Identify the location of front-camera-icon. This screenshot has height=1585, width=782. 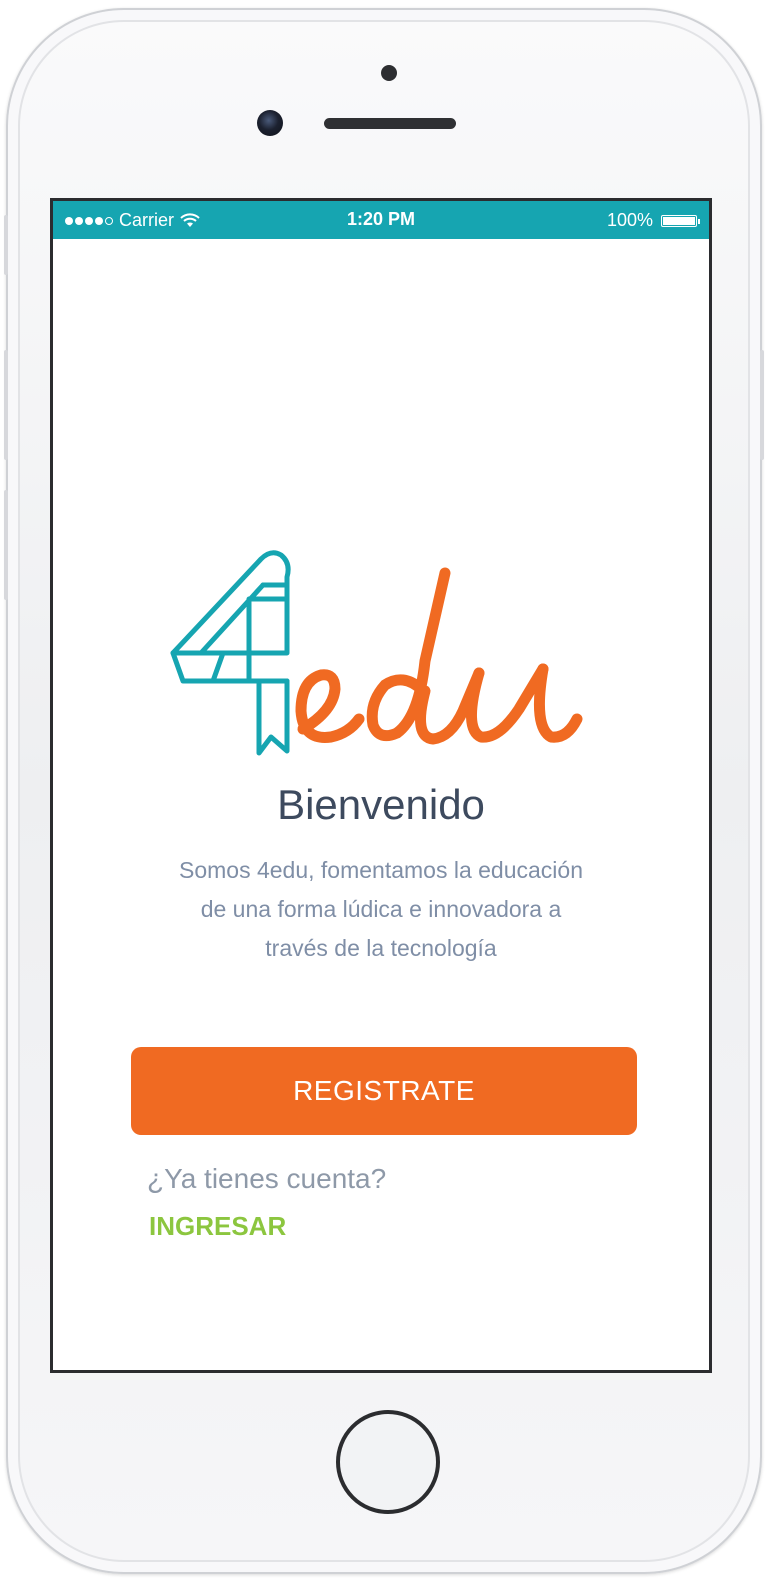
(270, 123).